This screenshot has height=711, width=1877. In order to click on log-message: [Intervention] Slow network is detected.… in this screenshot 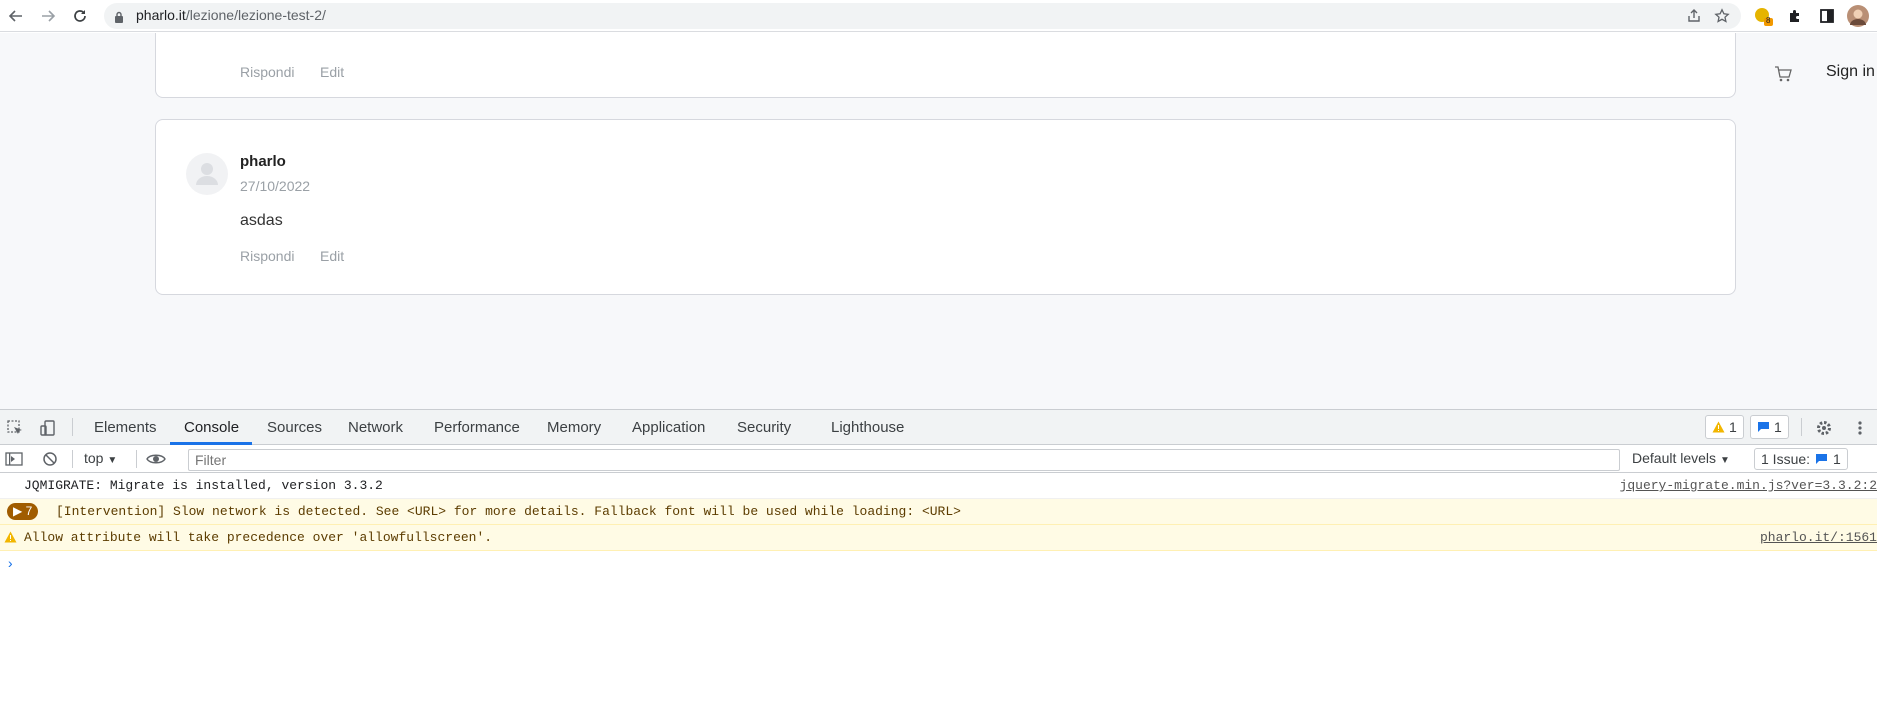, I will do `click(508, 511)`.